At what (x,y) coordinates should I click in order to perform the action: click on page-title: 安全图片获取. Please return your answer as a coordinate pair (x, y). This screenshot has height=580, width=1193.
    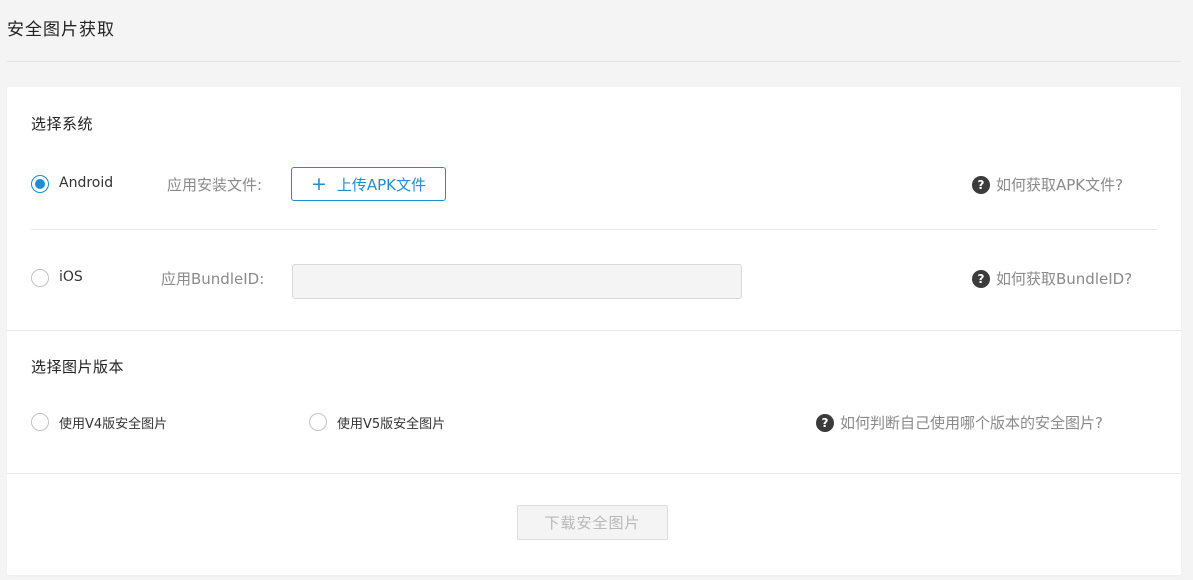
    Looking at the image, I should click on (61, 30).